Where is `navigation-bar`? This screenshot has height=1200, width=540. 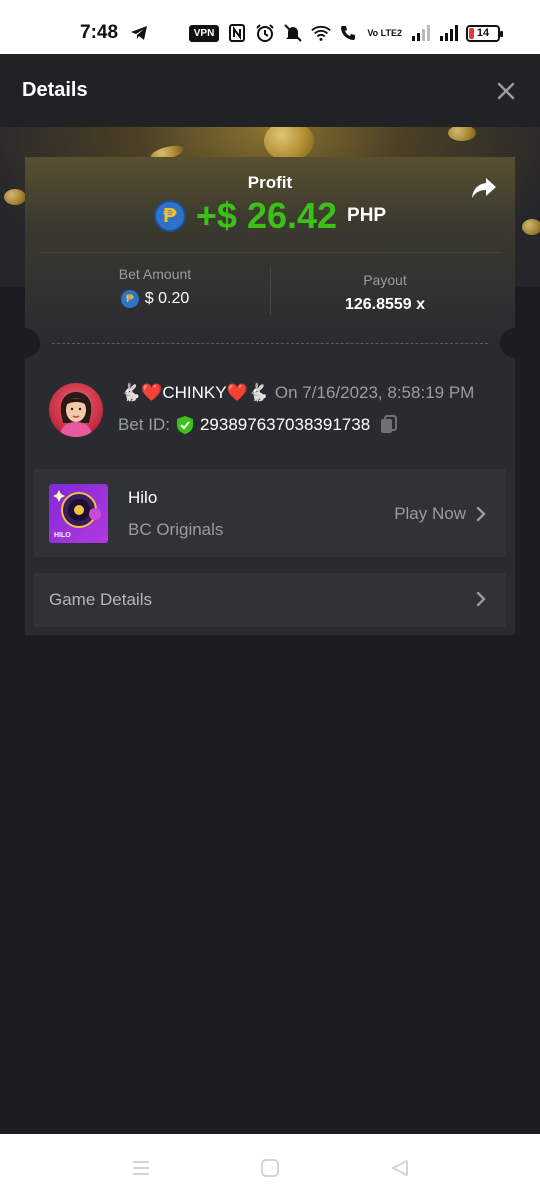 navigation-bar is located at coordinates (270, 1167).